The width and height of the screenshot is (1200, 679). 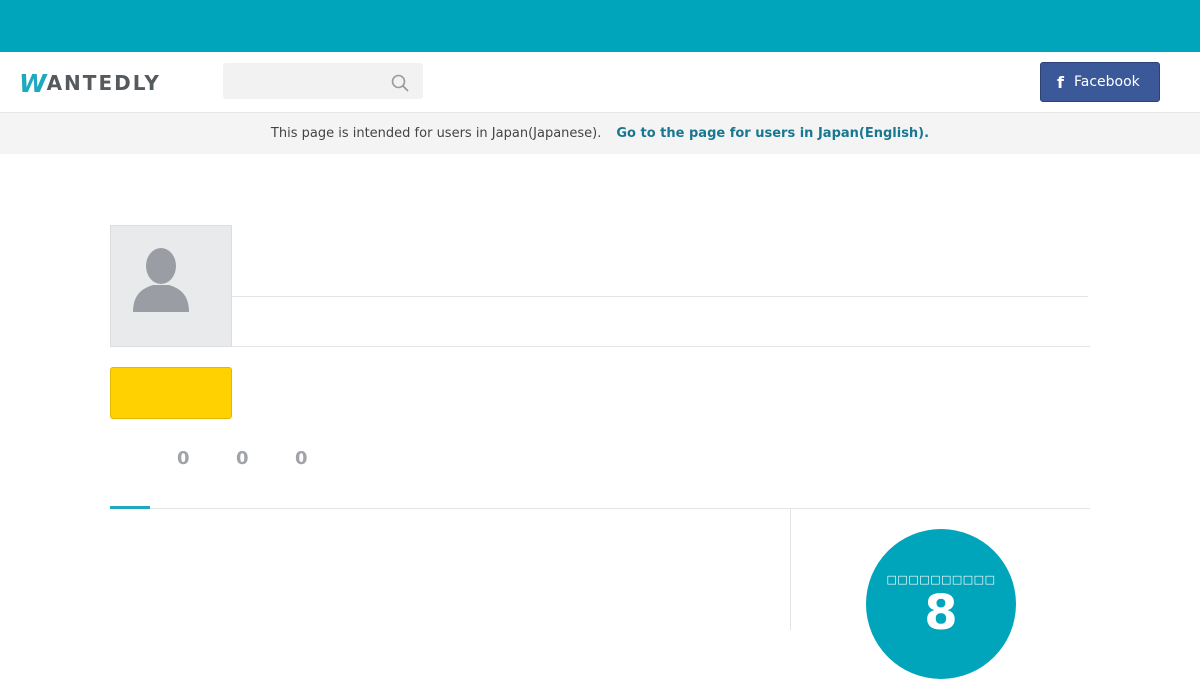 What do you see at coordinates (1060, 82) in the screenshot?
I see `facebook-icon: f` at bounding box center [1060, 82].